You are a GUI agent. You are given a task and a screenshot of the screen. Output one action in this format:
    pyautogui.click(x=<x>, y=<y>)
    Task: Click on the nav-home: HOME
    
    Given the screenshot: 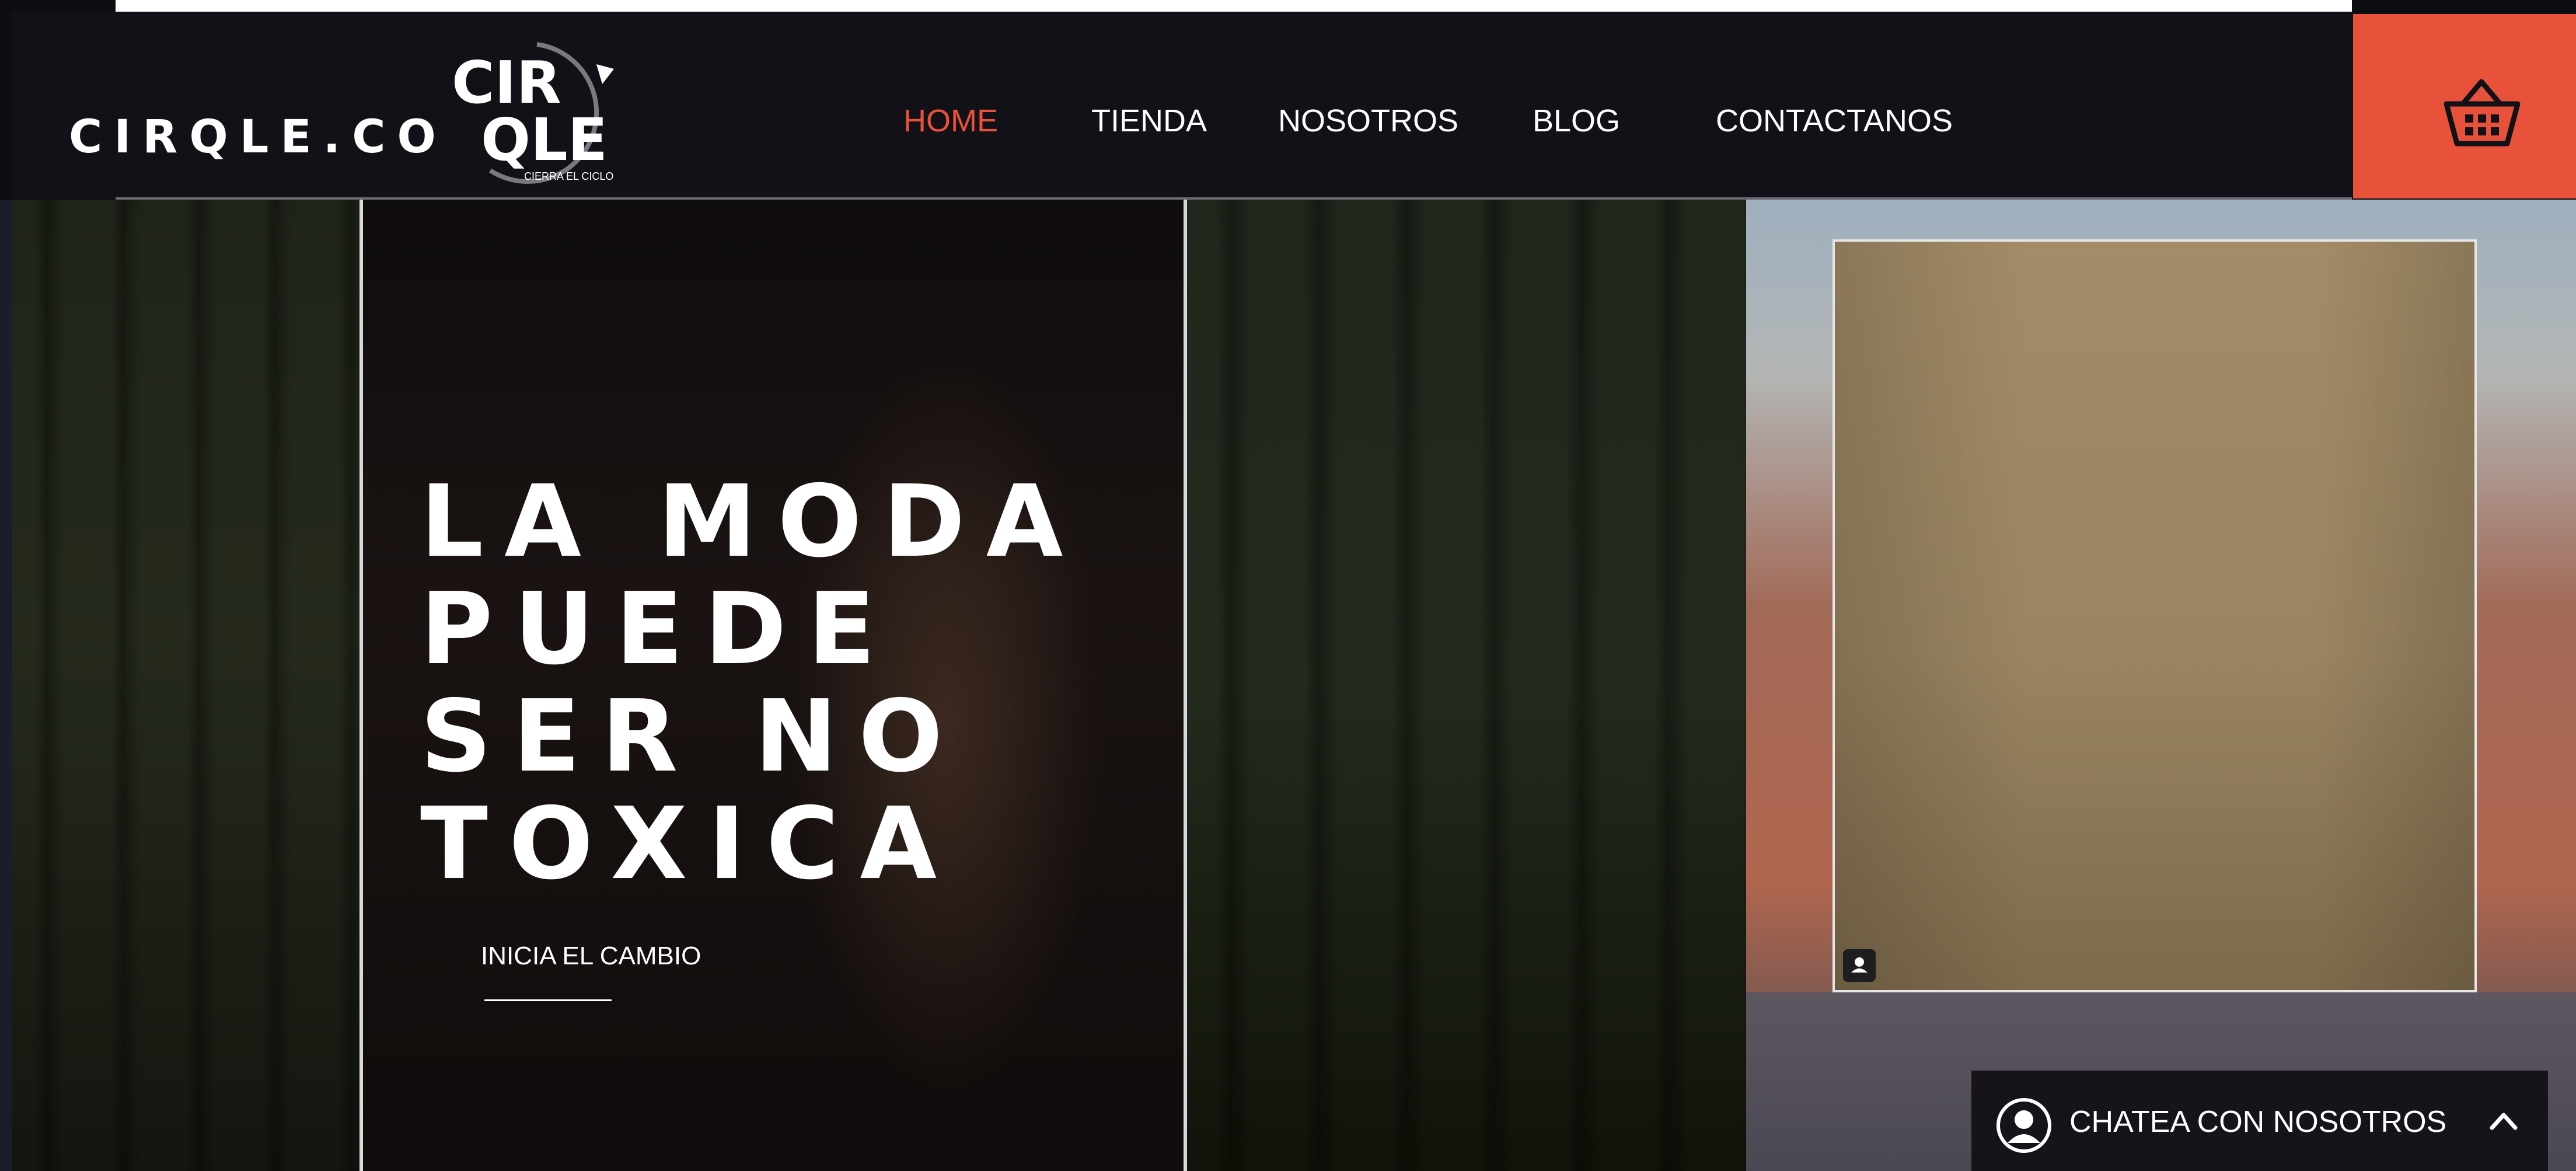 What is the action you would take?
    pyautogui.click(x=950, y=121)
    